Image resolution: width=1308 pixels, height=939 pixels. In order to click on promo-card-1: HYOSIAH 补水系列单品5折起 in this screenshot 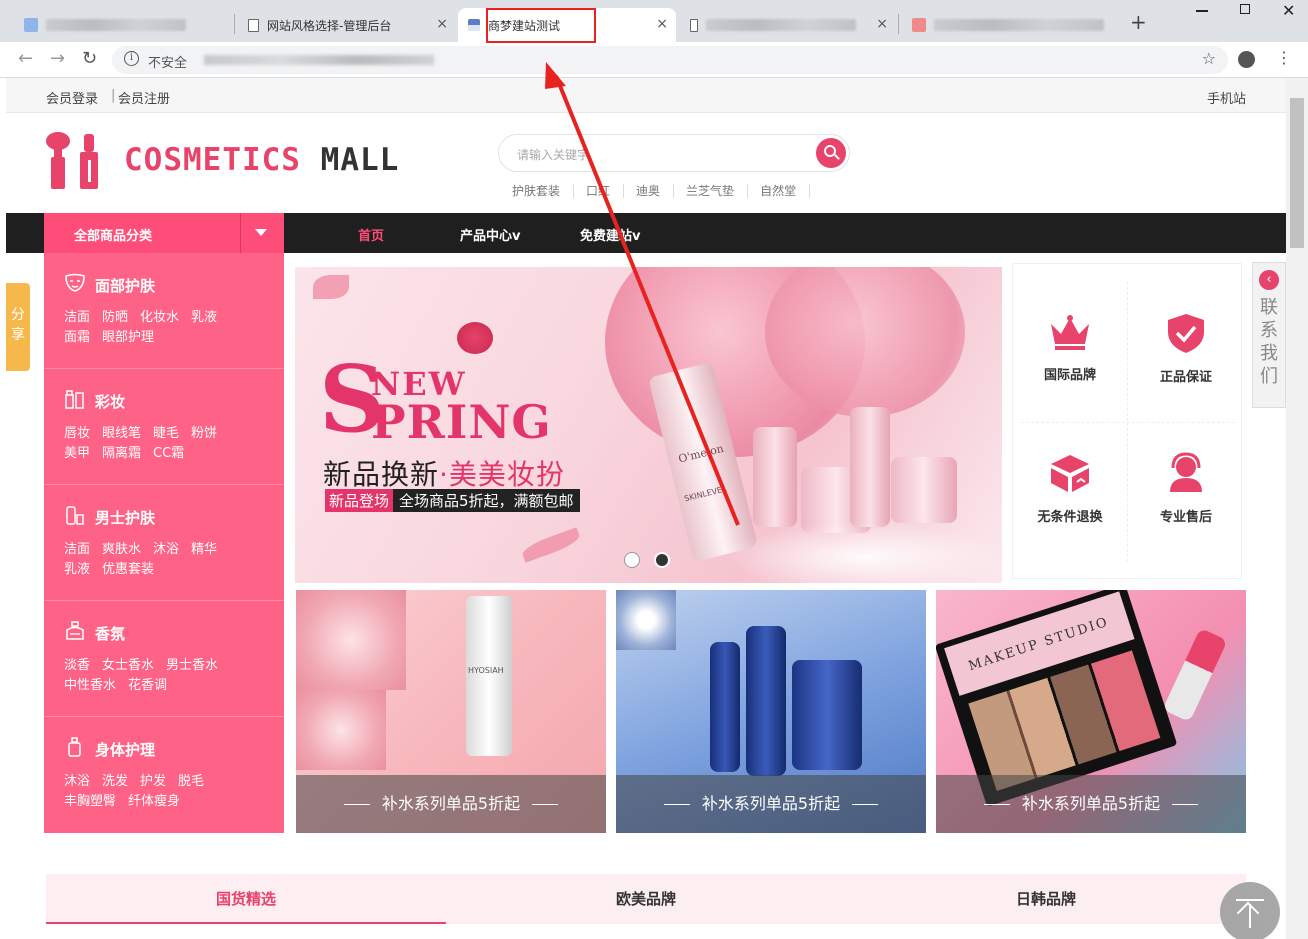, I will do `click(451, 711)`.